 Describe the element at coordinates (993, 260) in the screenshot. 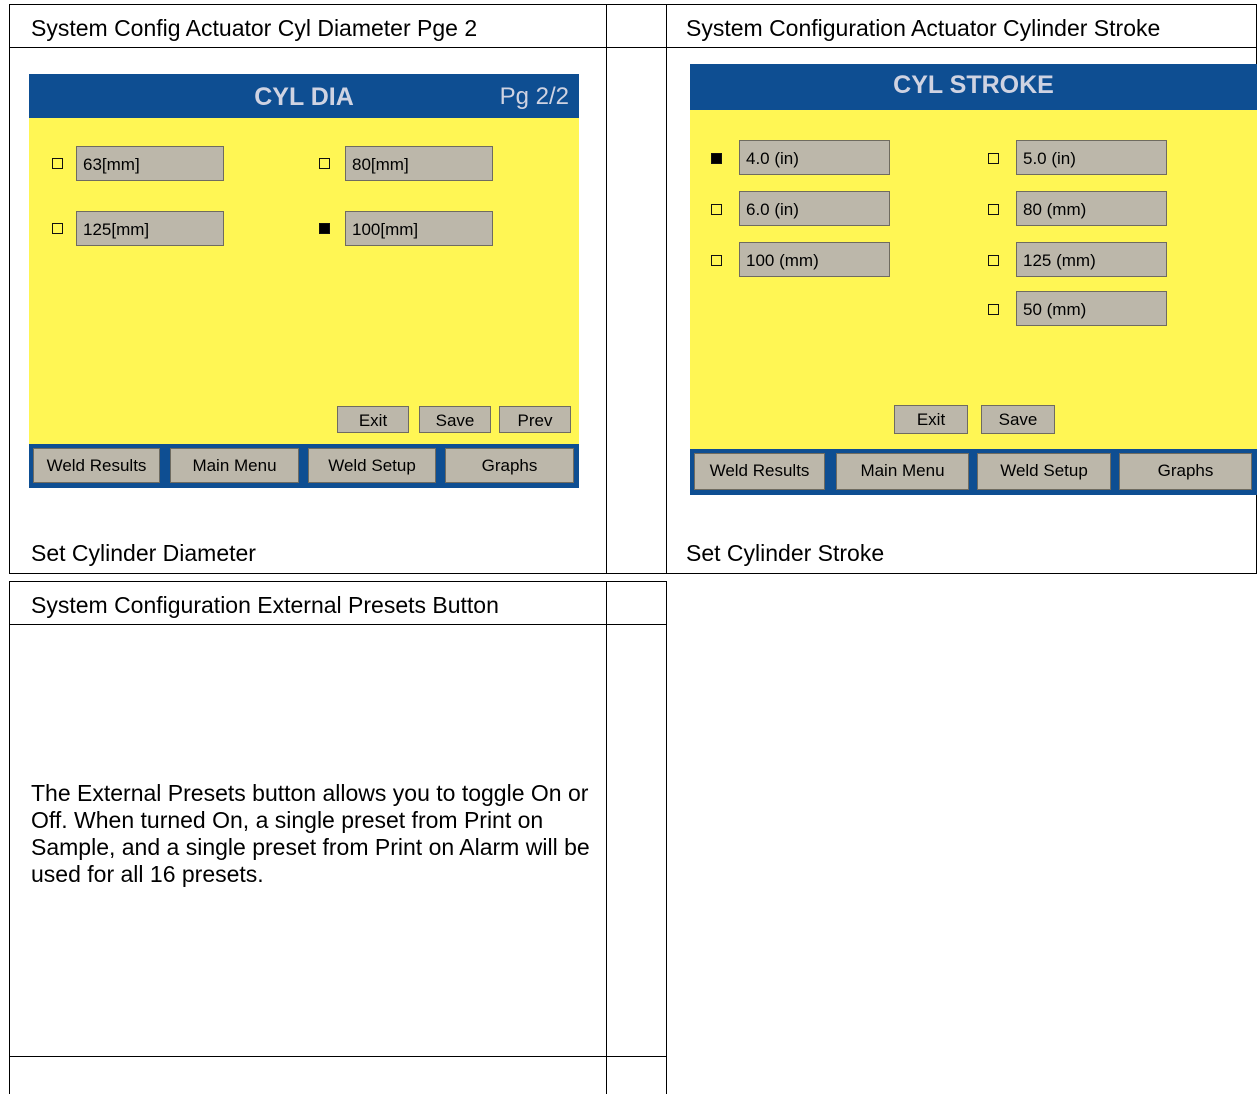

I see `option-125mm-stroke-checkbox` at that location.